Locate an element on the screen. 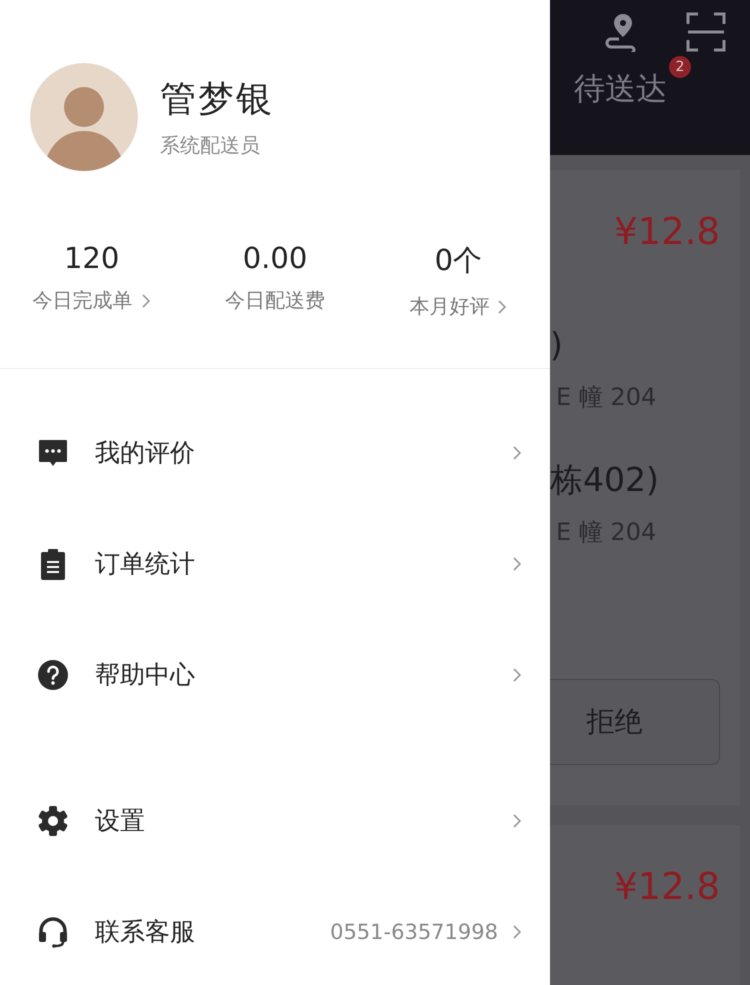 The height and width of the screenshot is (985, 750). user-name: 管梦银 is located at coordinates (217, 100).